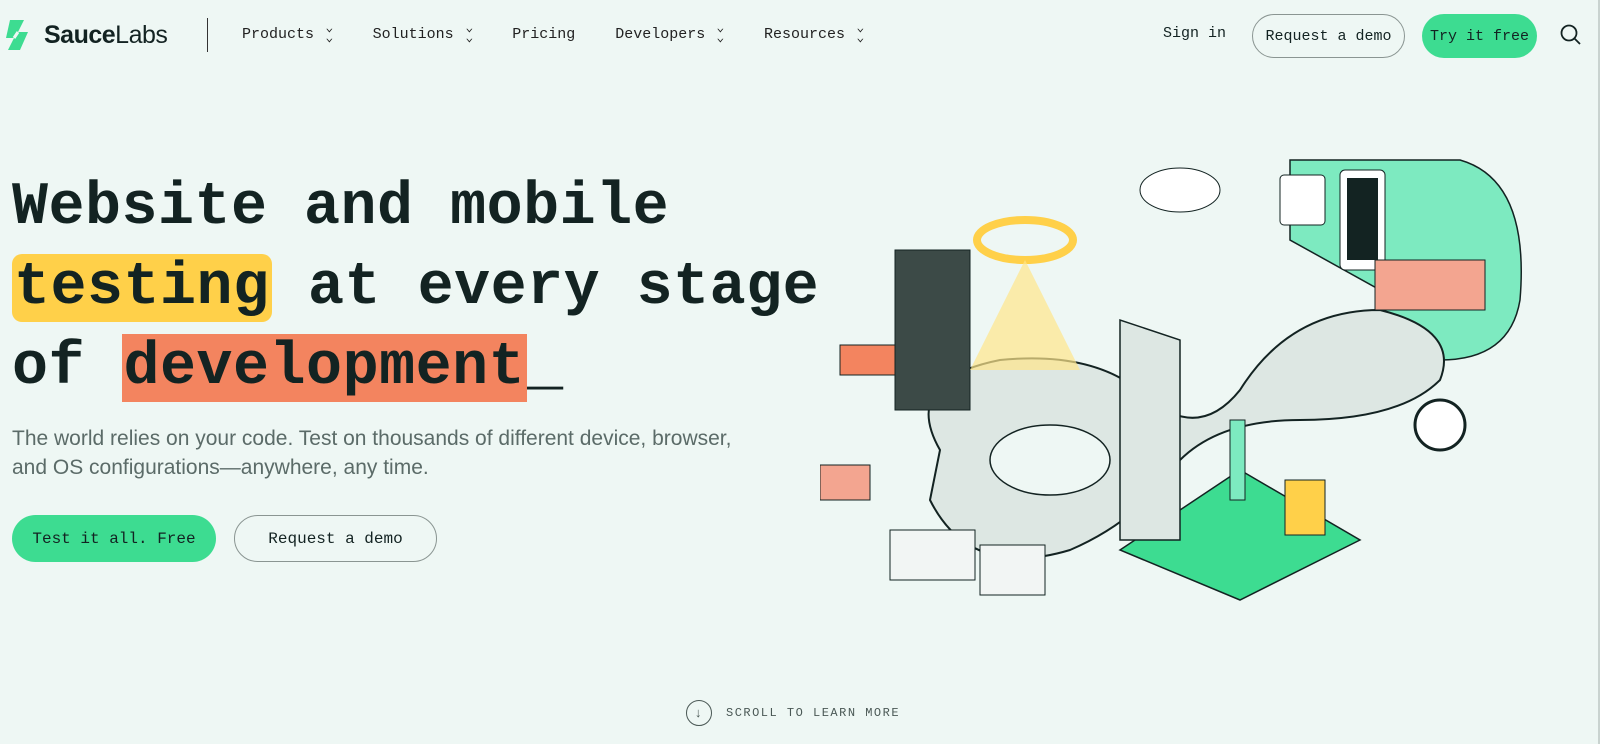 The width and height of the screenshot is (1600, 744). I want to click on hero-request-demo-button: Request a demo, so click(335, 538).